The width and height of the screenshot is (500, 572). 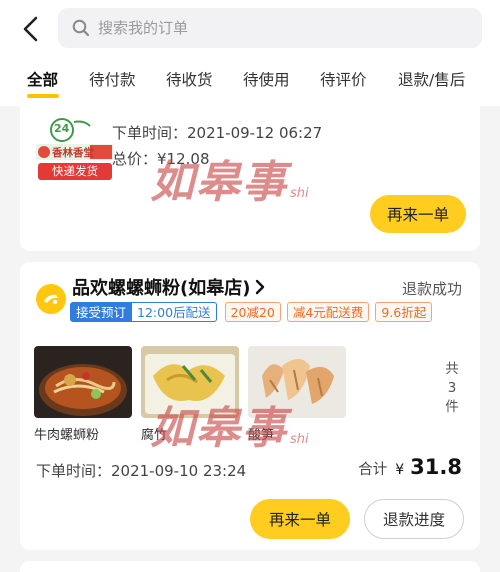 I want to click on item-count-suffix: 件, so click(x=452, y=407).